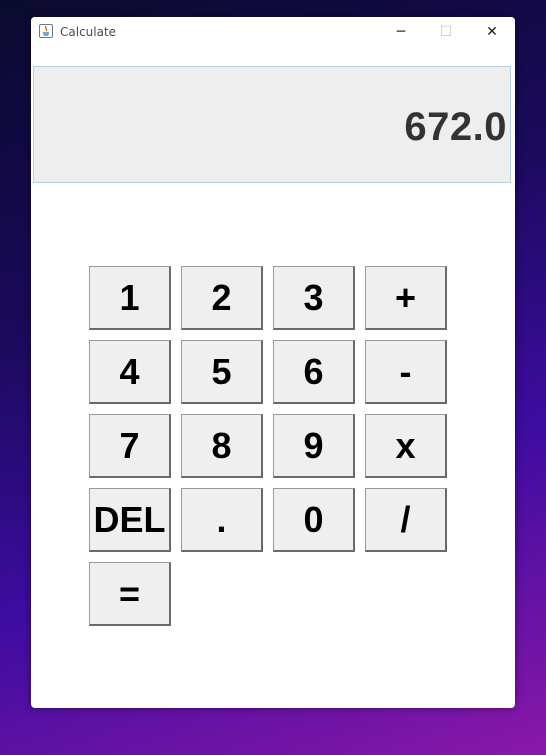  Describe the element at coordinates (130, 298) in the screenshot. I see `key-1: 1` at that location.